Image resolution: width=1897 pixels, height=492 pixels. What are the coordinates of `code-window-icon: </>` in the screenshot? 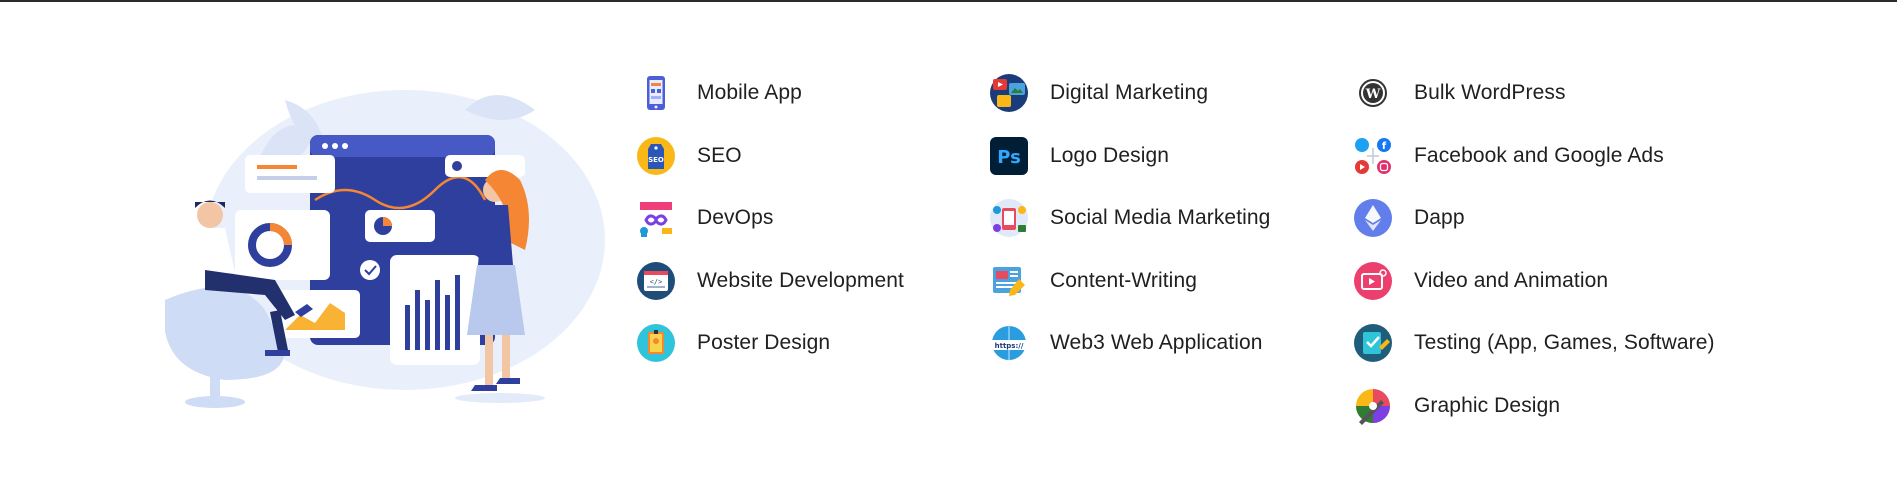 It's located at (656, 281).